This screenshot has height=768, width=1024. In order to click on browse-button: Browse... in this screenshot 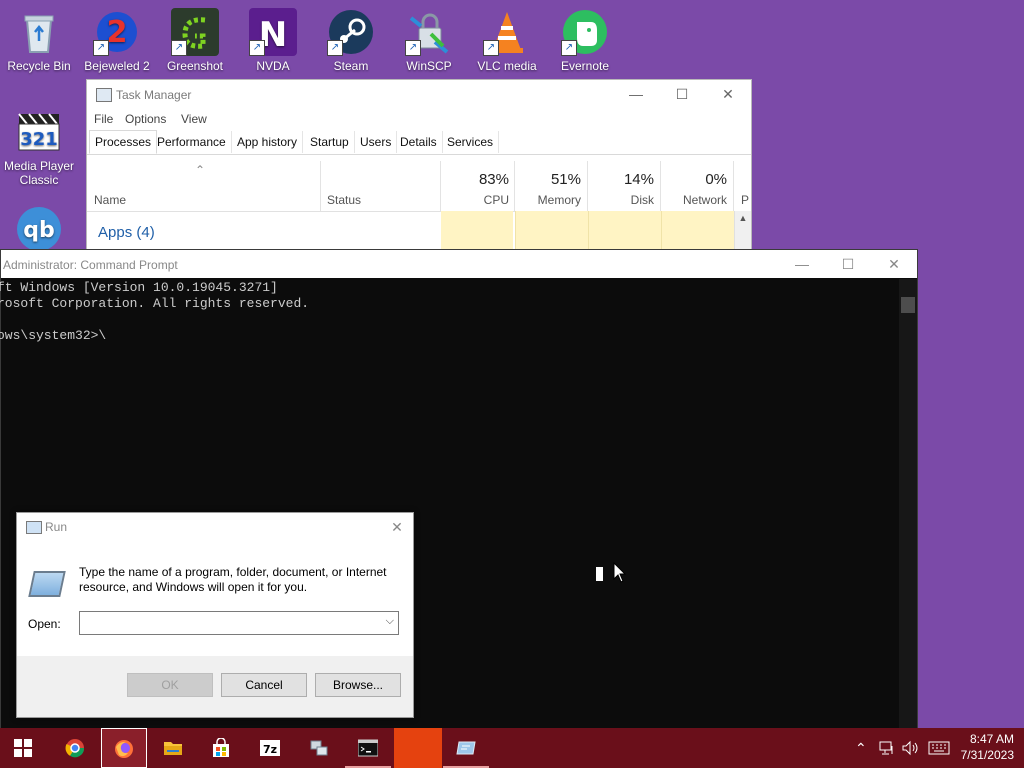, I will do `click(358, 685)`.